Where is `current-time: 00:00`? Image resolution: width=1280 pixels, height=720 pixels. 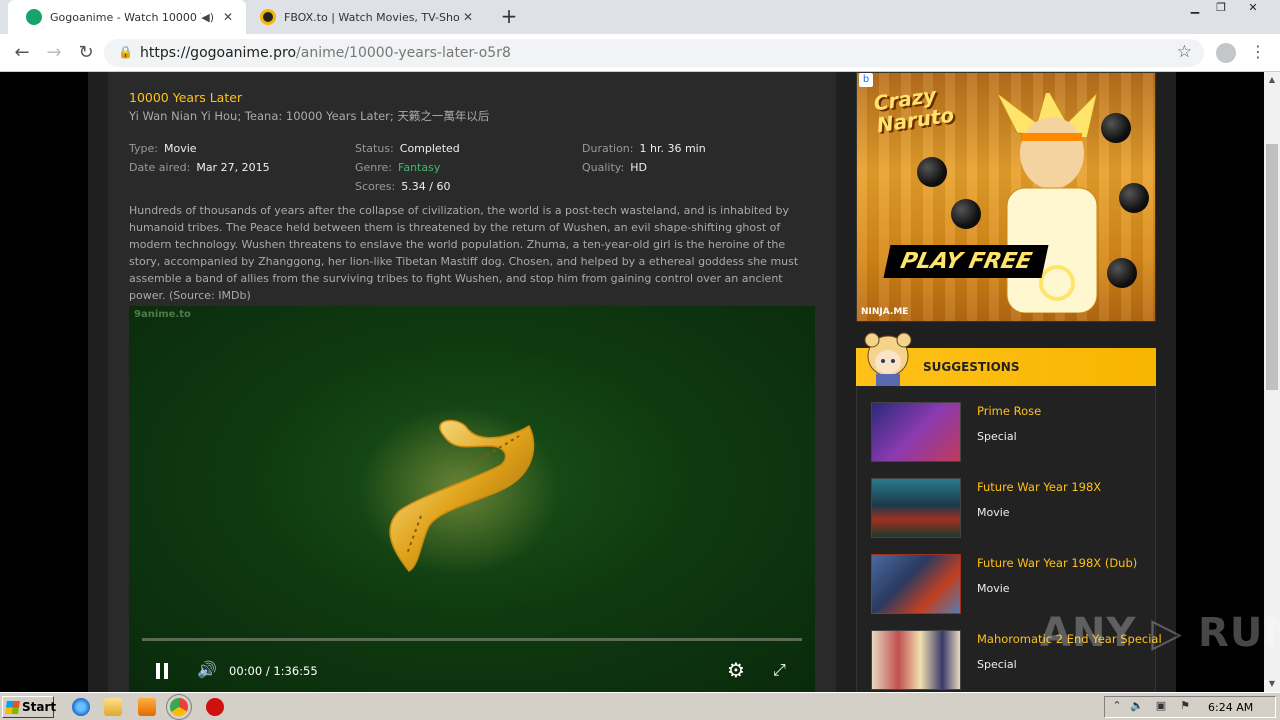 current-time: 00:00 is located at coordinates (246, 671).